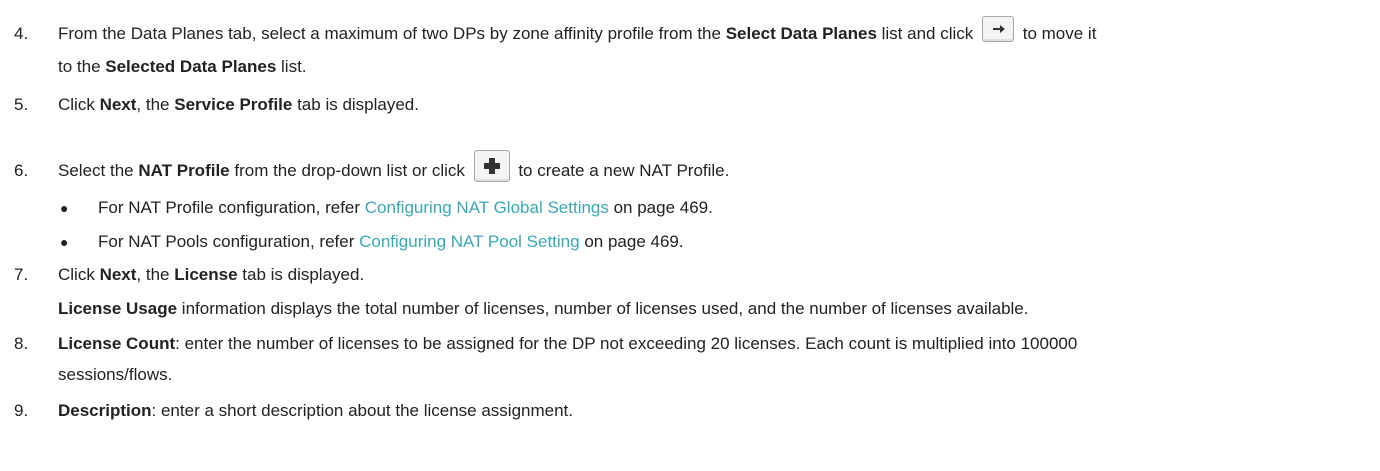 Image resolution: width=1380 pixels, height=471 pixels. I want to click on nat-pool-setting-link: Configuring NAT Pool Setting, so click(469, 241).